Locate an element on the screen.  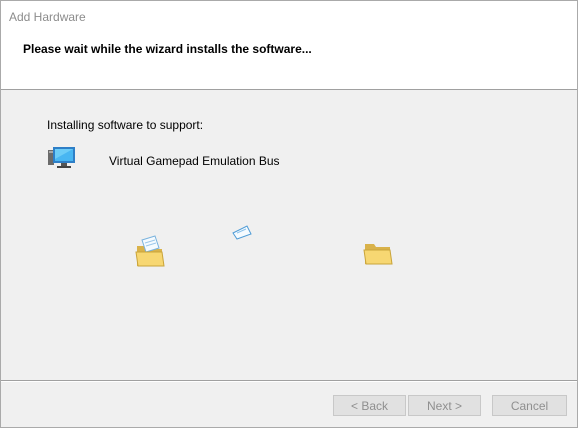
title-bar: Add Hardware is located at coordinates (289, 16).